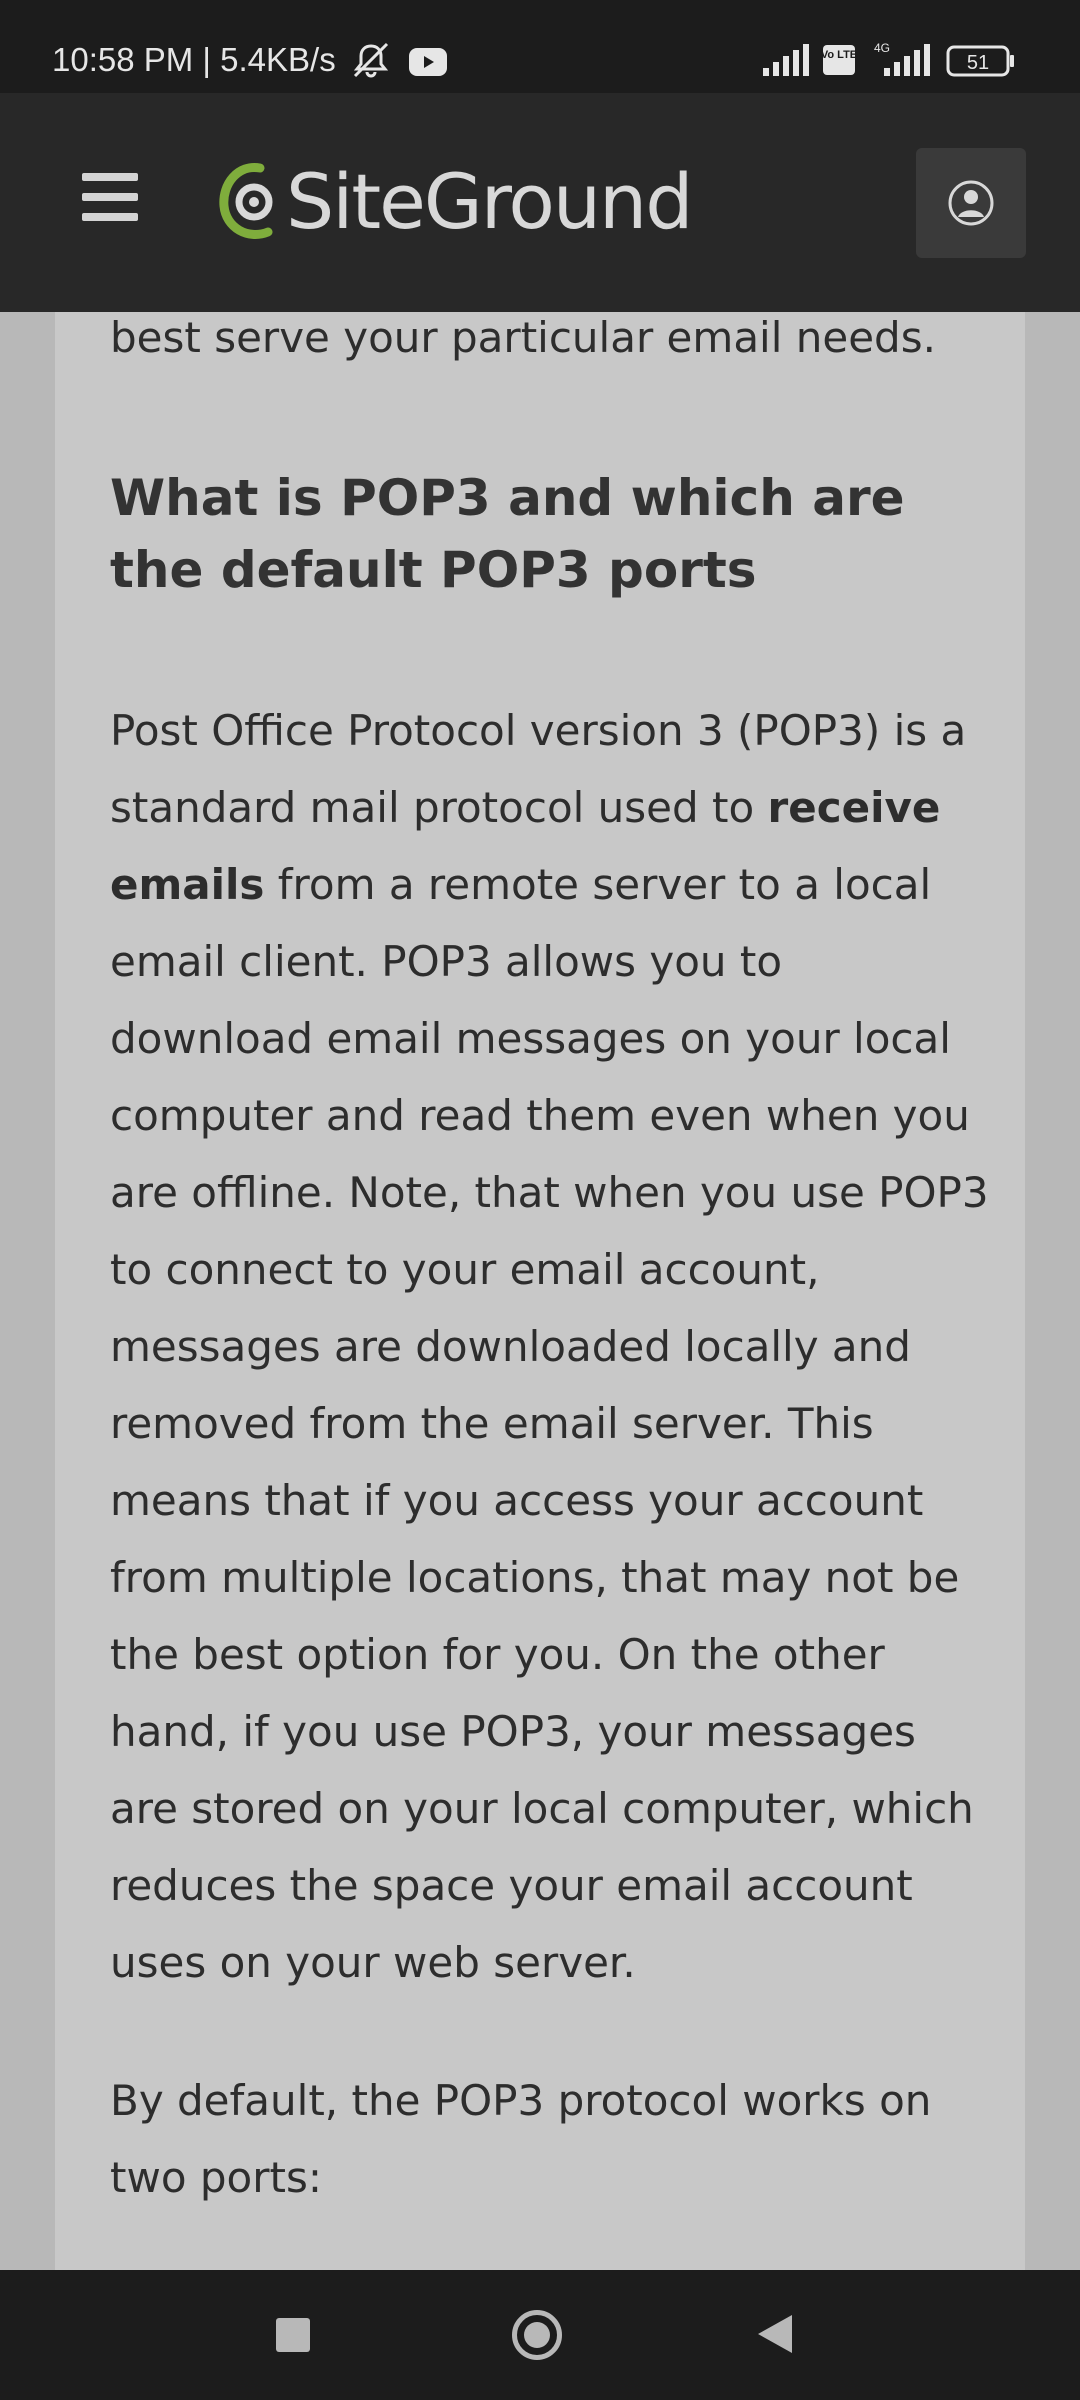 The height and width of the screenshot is (2400, 1080). Describe the element at coordinates (371, 64) in the screenshot. I see `muted-bell-icon` at that location.